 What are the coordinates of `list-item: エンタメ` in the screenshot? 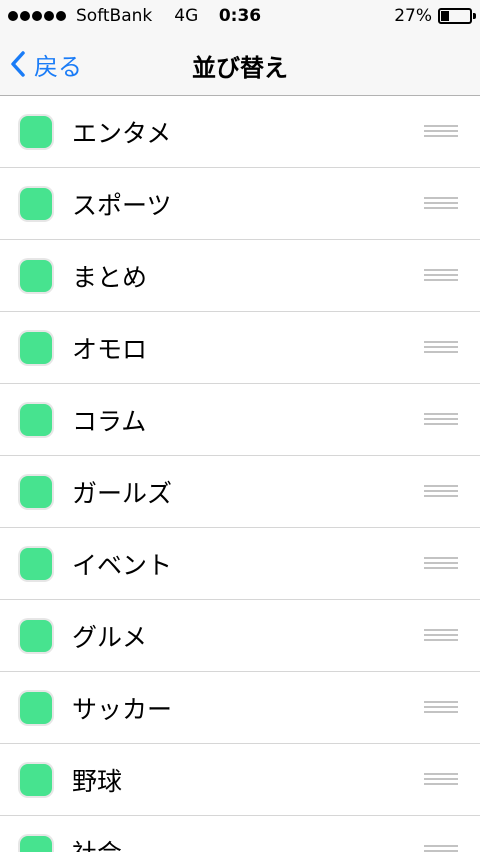 It's located at (240, 132).